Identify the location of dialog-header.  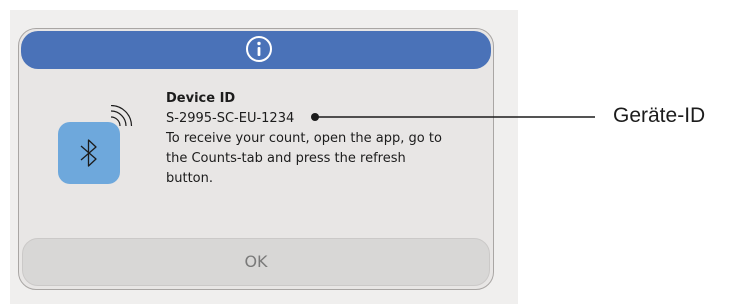
(256, 50).